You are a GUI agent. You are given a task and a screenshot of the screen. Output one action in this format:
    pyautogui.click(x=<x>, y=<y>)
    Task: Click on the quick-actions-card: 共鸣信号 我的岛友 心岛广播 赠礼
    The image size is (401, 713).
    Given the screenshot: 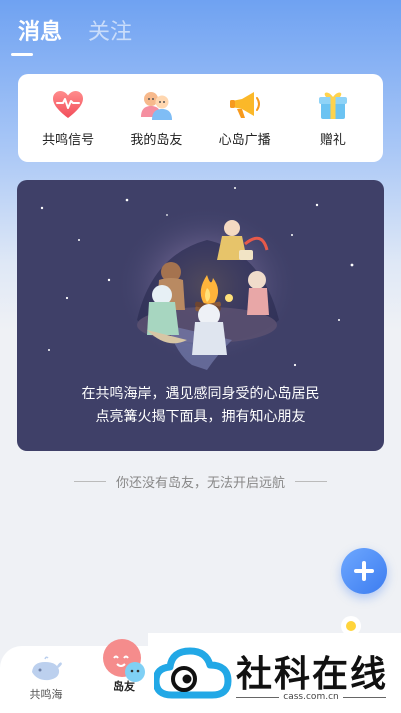 What is the action you would take?
    pyautogui.click(x=200, y=118)
    